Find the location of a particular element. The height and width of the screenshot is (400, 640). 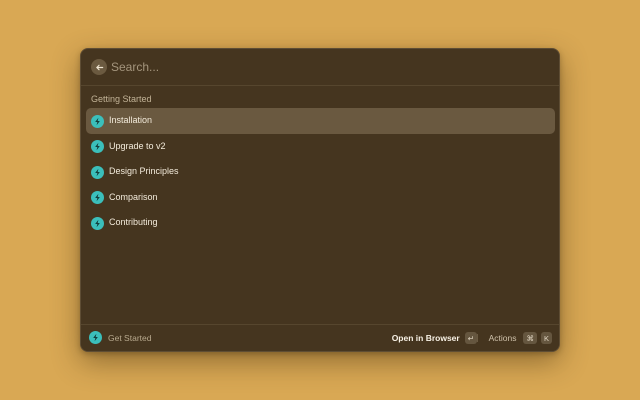

list-item-design-principles: Design Principles is located at coordinates (320, 172).